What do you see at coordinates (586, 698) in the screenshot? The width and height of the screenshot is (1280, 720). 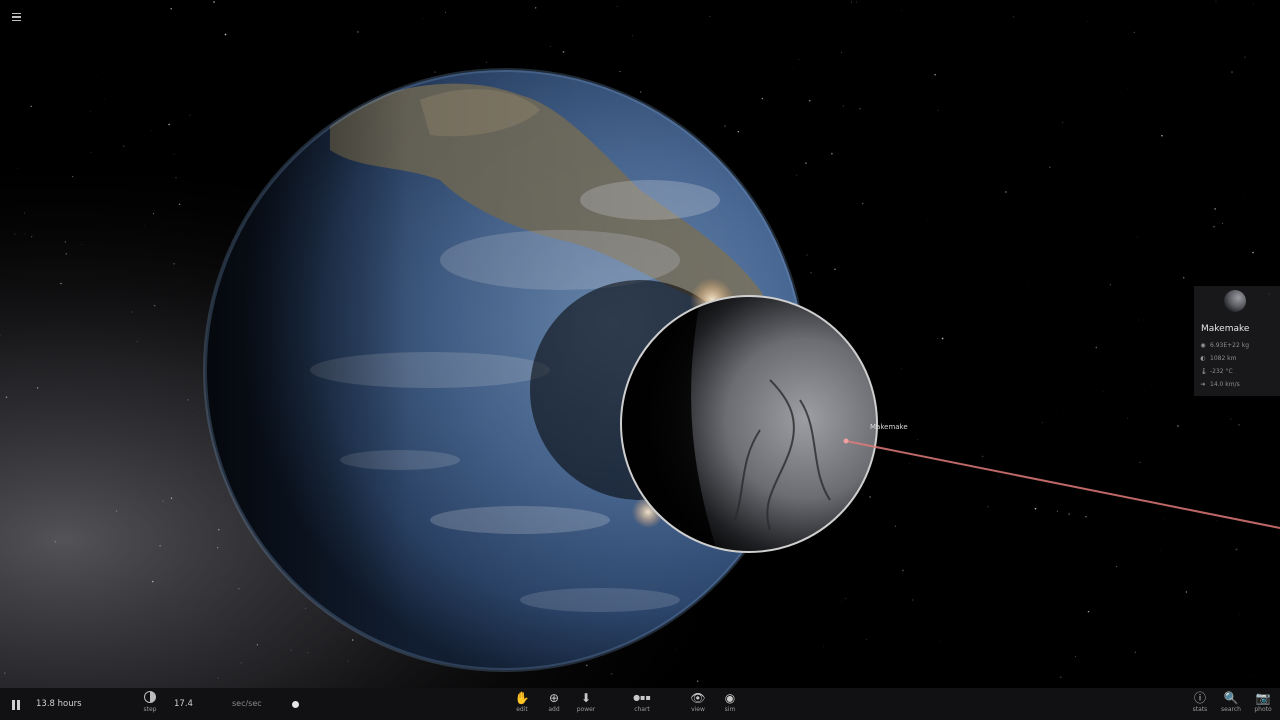 I see `power-icon: ⬇` at bounding box center [586, 698].